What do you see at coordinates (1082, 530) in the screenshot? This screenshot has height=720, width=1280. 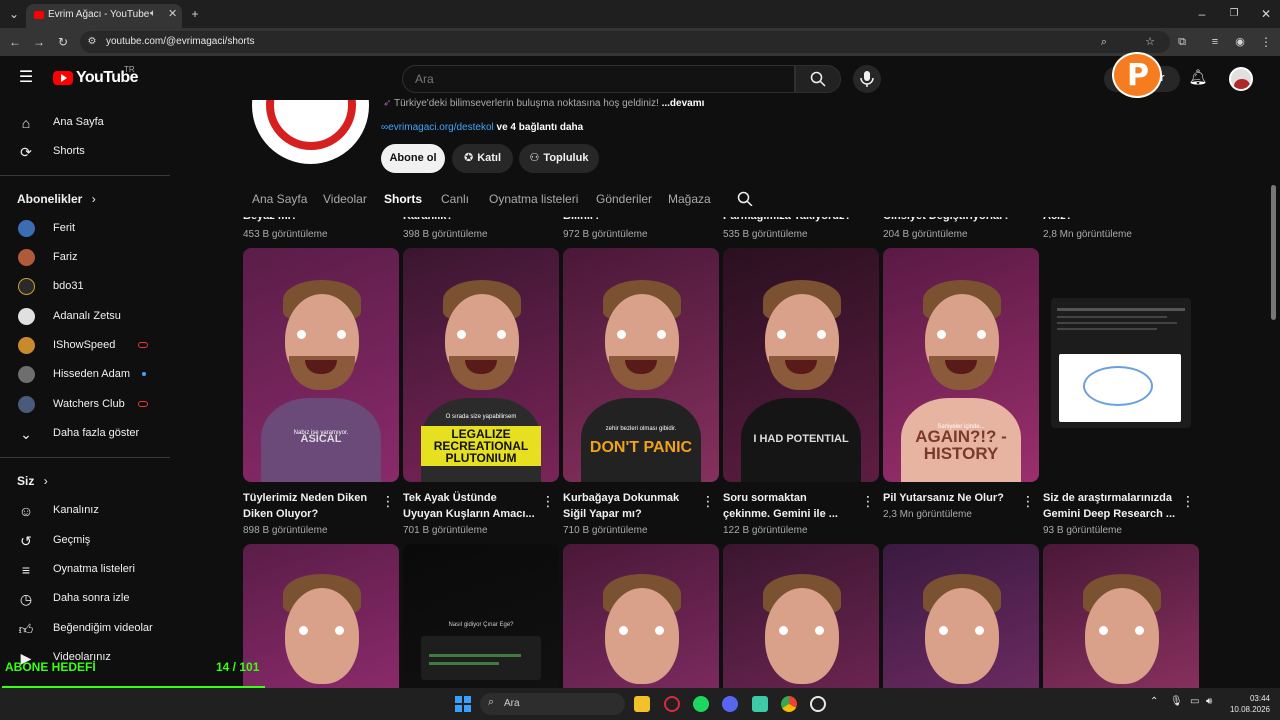 I see `short-view-count: 93 B görüntüleme` at bounding box center [1082, 530].